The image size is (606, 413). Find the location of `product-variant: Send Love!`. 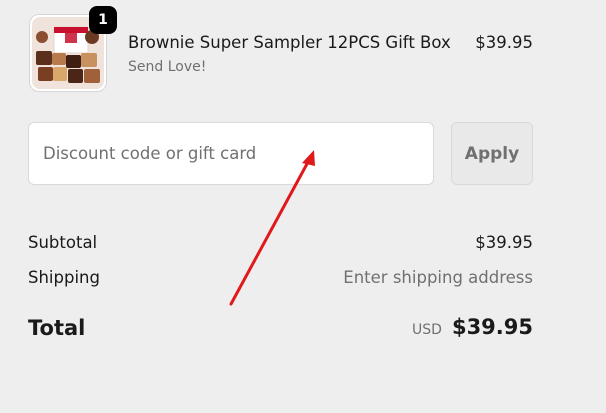

product-variant: Send Love! is located at coordinates (167, 67).